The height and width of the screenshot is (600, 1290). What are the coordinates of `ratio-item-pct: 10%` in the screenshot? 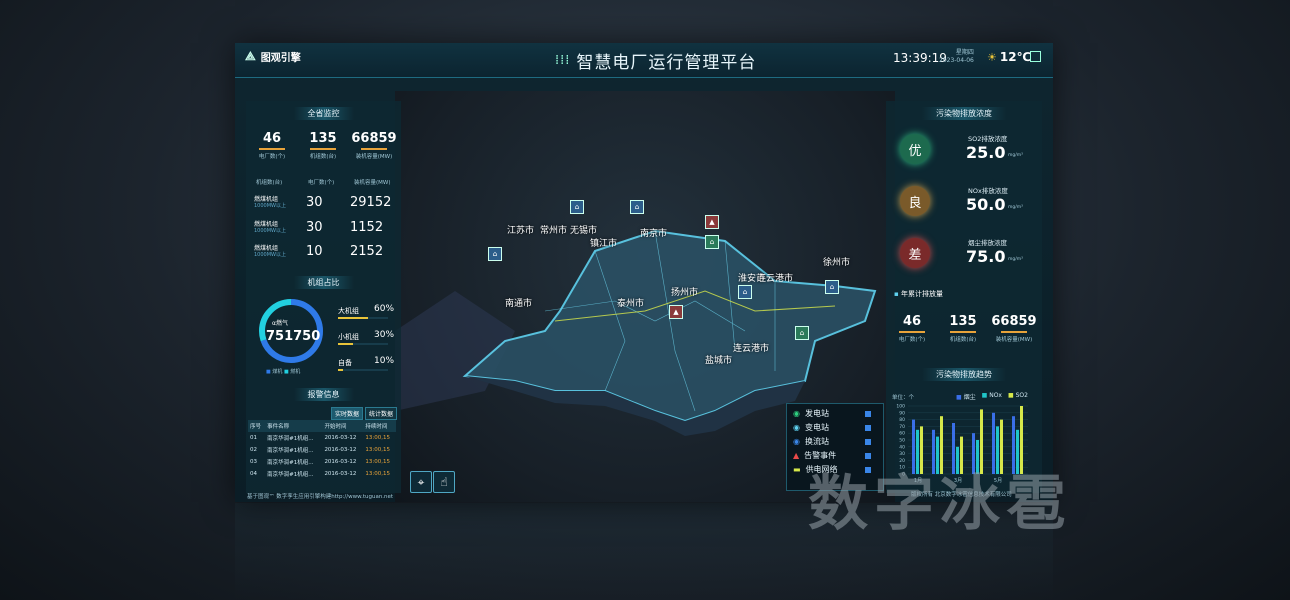 It's located at (384, 361).